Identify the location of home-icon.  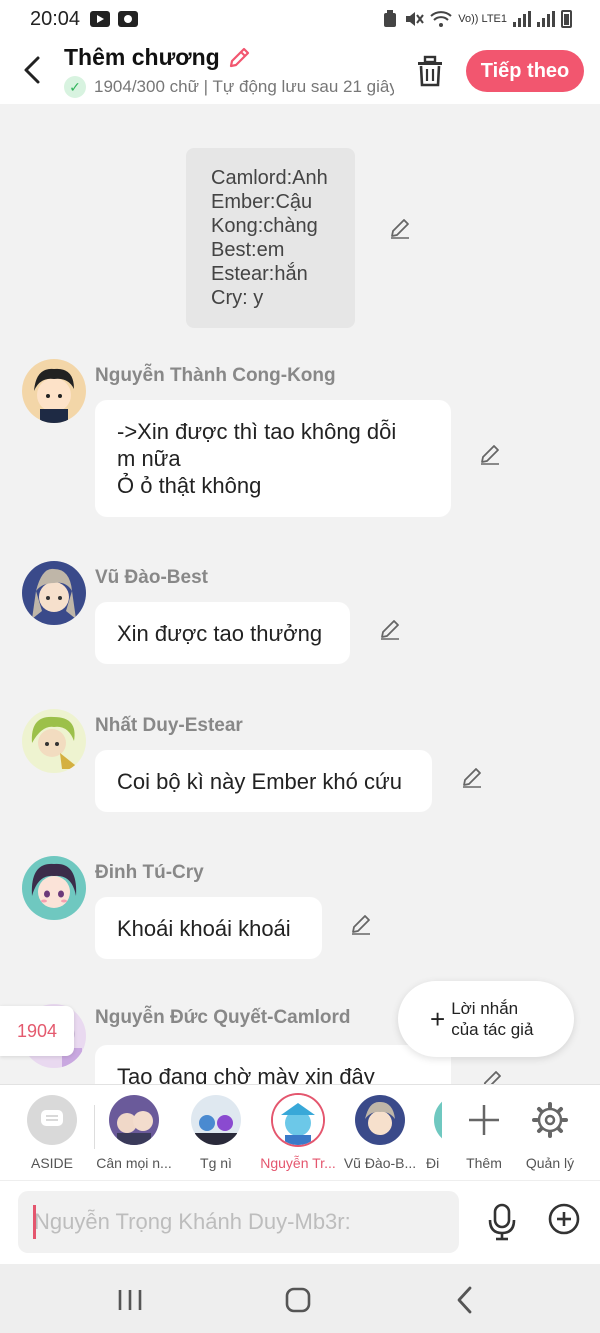
(298, 1300).